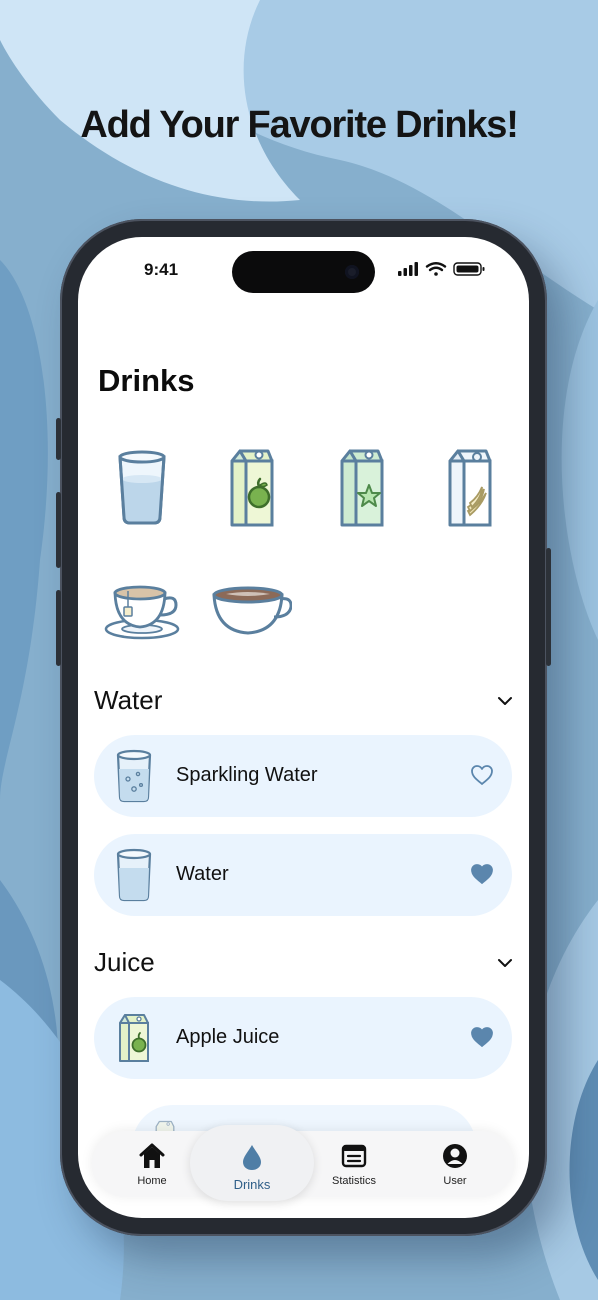 This screenshot has height=1300, width=598. Describe the element at coordinates (252, 1184) in the screenshot. I see `tab-label: Drinks` at that location.